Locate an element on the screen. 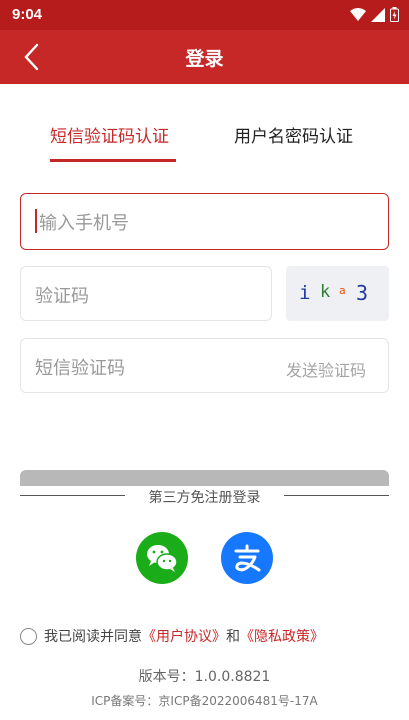 This screenshot has width=409, height=720. status-icons is located at coordinates (374, 14).